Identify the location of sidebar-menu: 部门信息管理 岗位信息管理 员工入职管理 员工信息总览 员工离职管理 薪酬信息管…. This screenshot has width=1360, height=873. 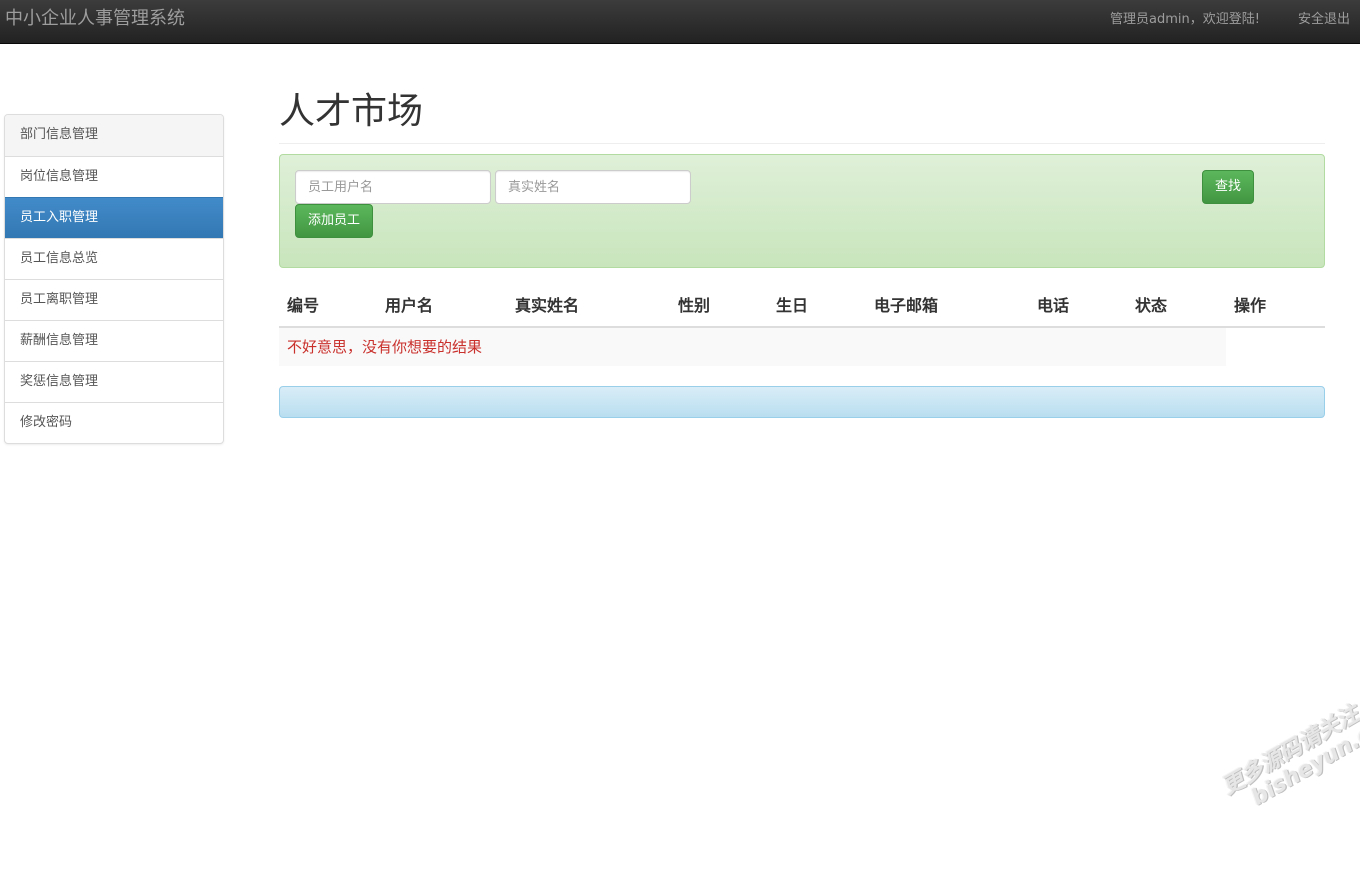
(114, 279).